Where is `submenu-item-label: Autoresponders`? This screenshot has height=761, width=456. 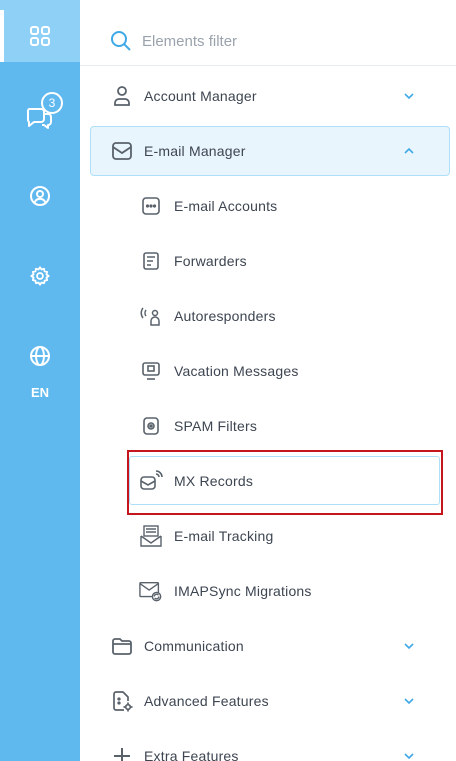
submenu-item-label: Autoresponders is located at coordinates (225, 316).